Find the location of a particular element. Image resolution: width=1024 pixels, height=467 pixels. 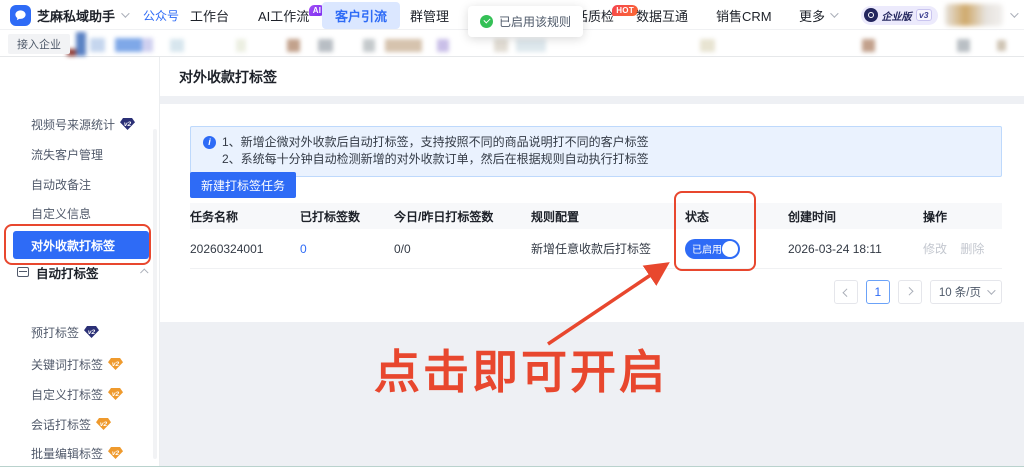

account-area: 企业版 v3 is located at coordinates (939, 15).